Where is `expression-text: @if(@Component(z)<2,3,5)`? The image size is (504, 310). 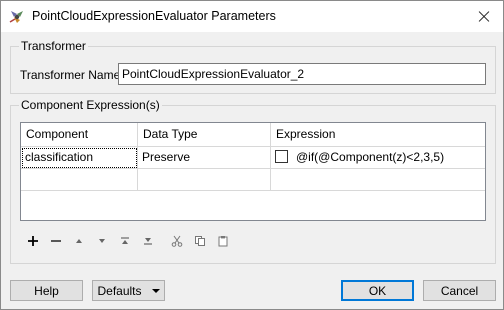
expression-text: @if(@Component(z)<2,3,5) is located at coordinates (370, 157).